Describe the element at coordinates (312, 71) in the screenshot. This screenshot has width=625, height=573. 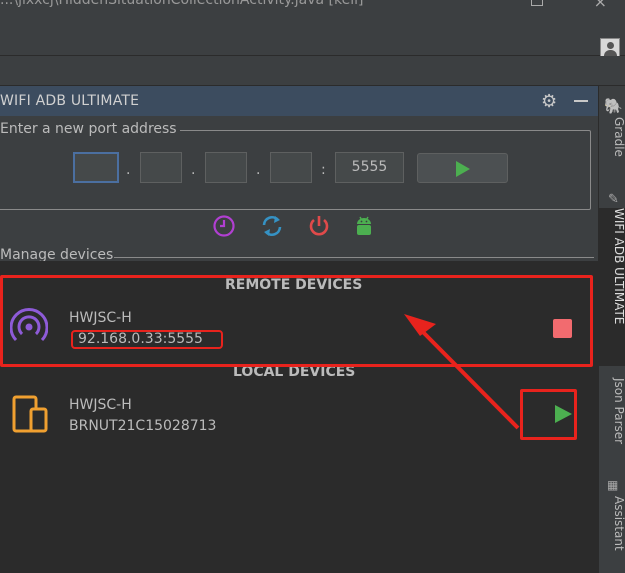
I see `toolbar` at that location.